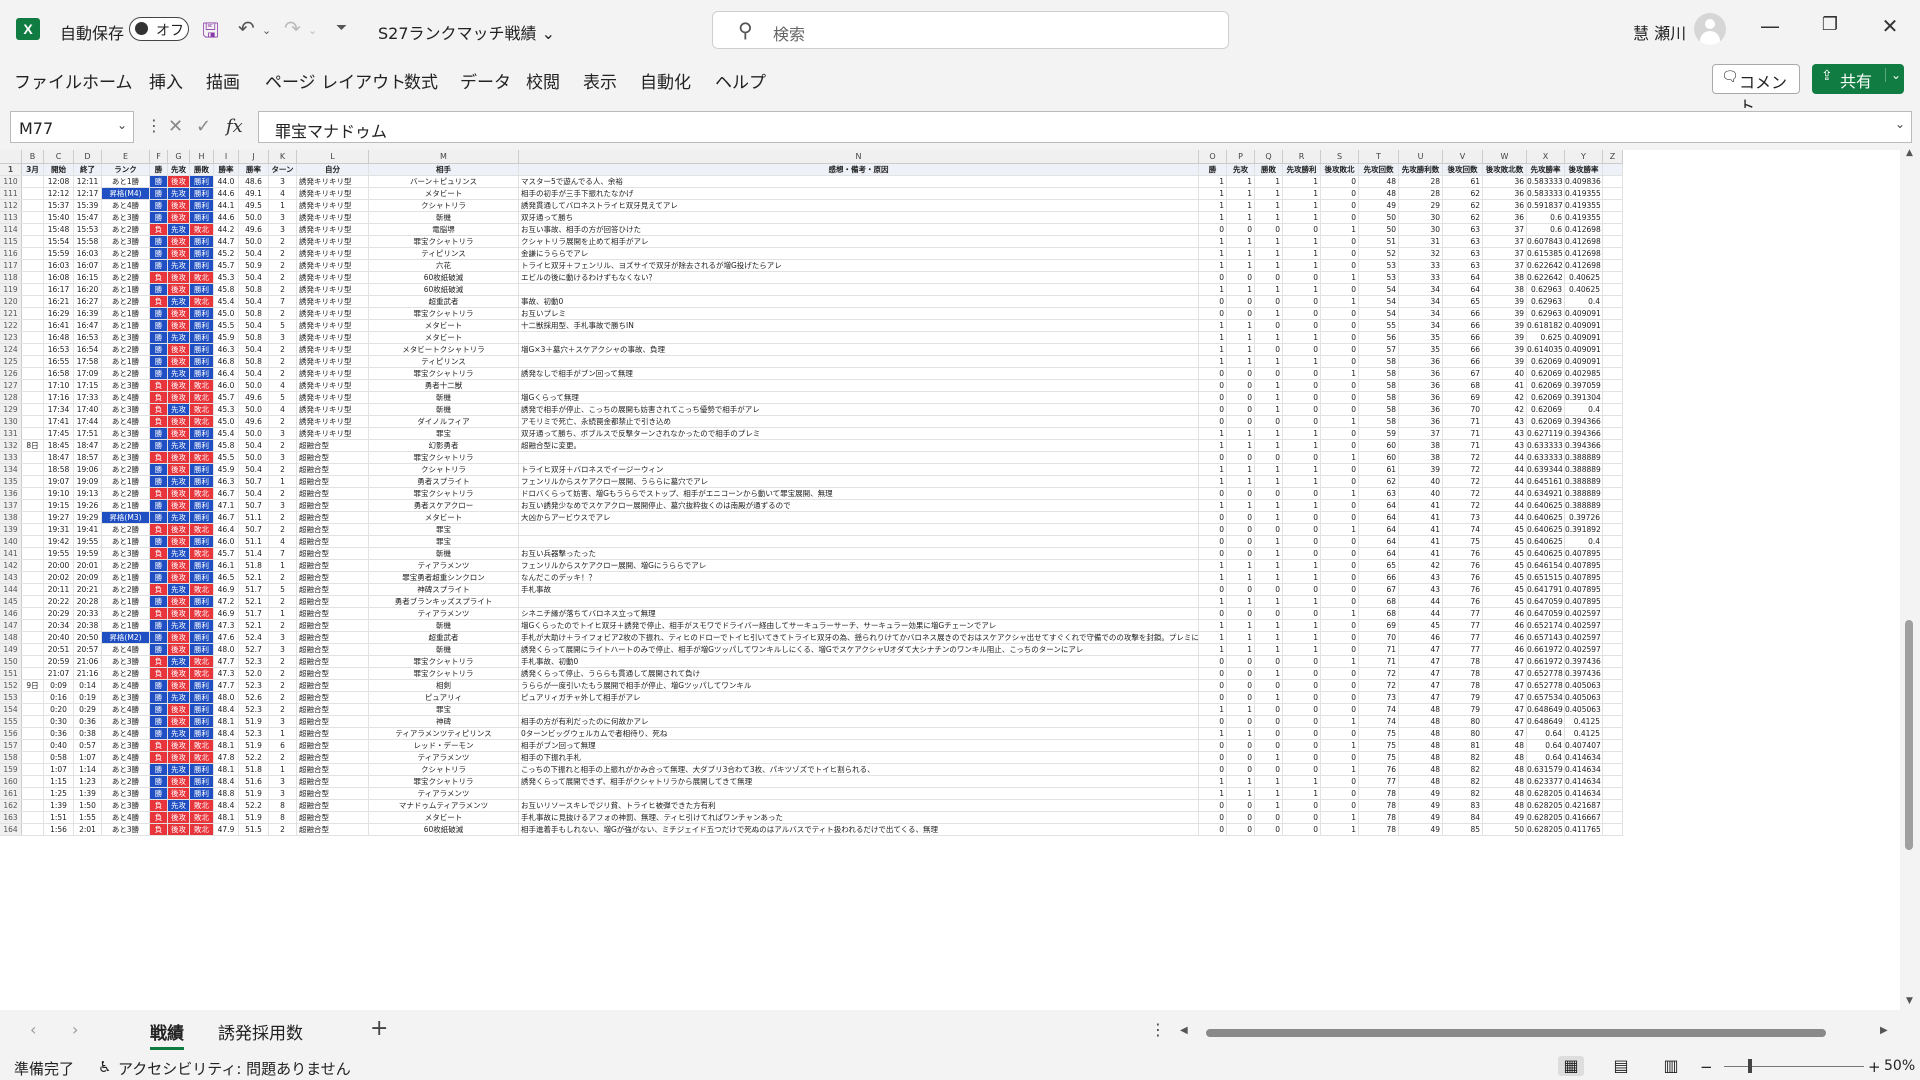 This screenshot has height=1080, width=1920. Describe the element at coordinates (254, 397) in the screenshot. I see `cell: 49.6` at that location.